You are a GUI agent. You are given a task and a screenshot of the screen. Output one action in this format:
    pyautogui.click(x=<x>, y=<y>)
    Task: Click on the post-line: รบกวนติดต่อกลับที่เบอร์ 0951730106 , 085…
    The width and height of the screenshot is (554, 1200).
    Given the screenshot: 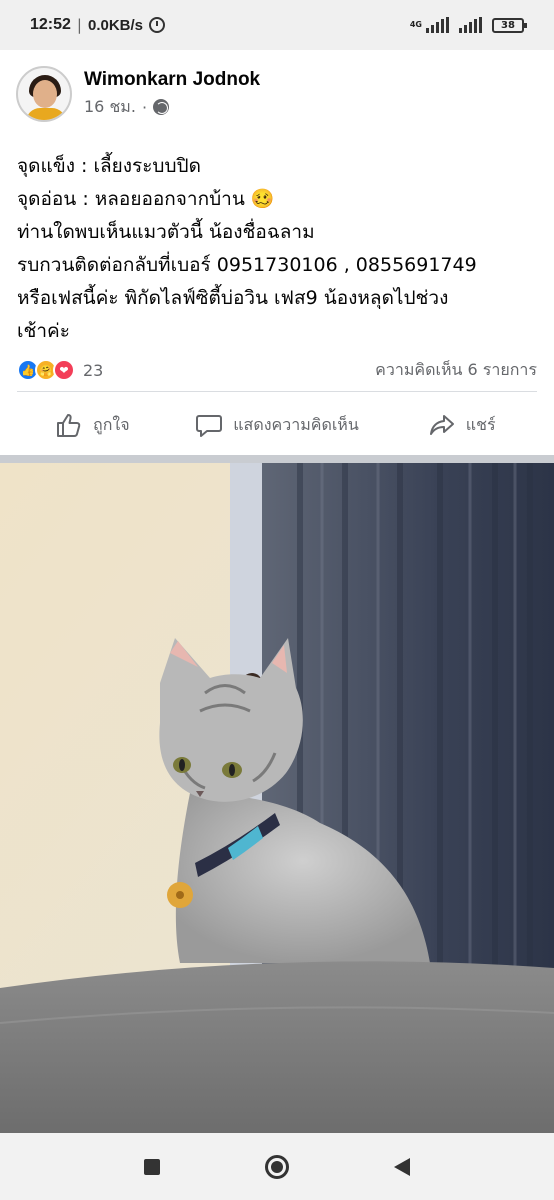 What is the action you would take?
    pyautogui.click(x=247, y=265)
    